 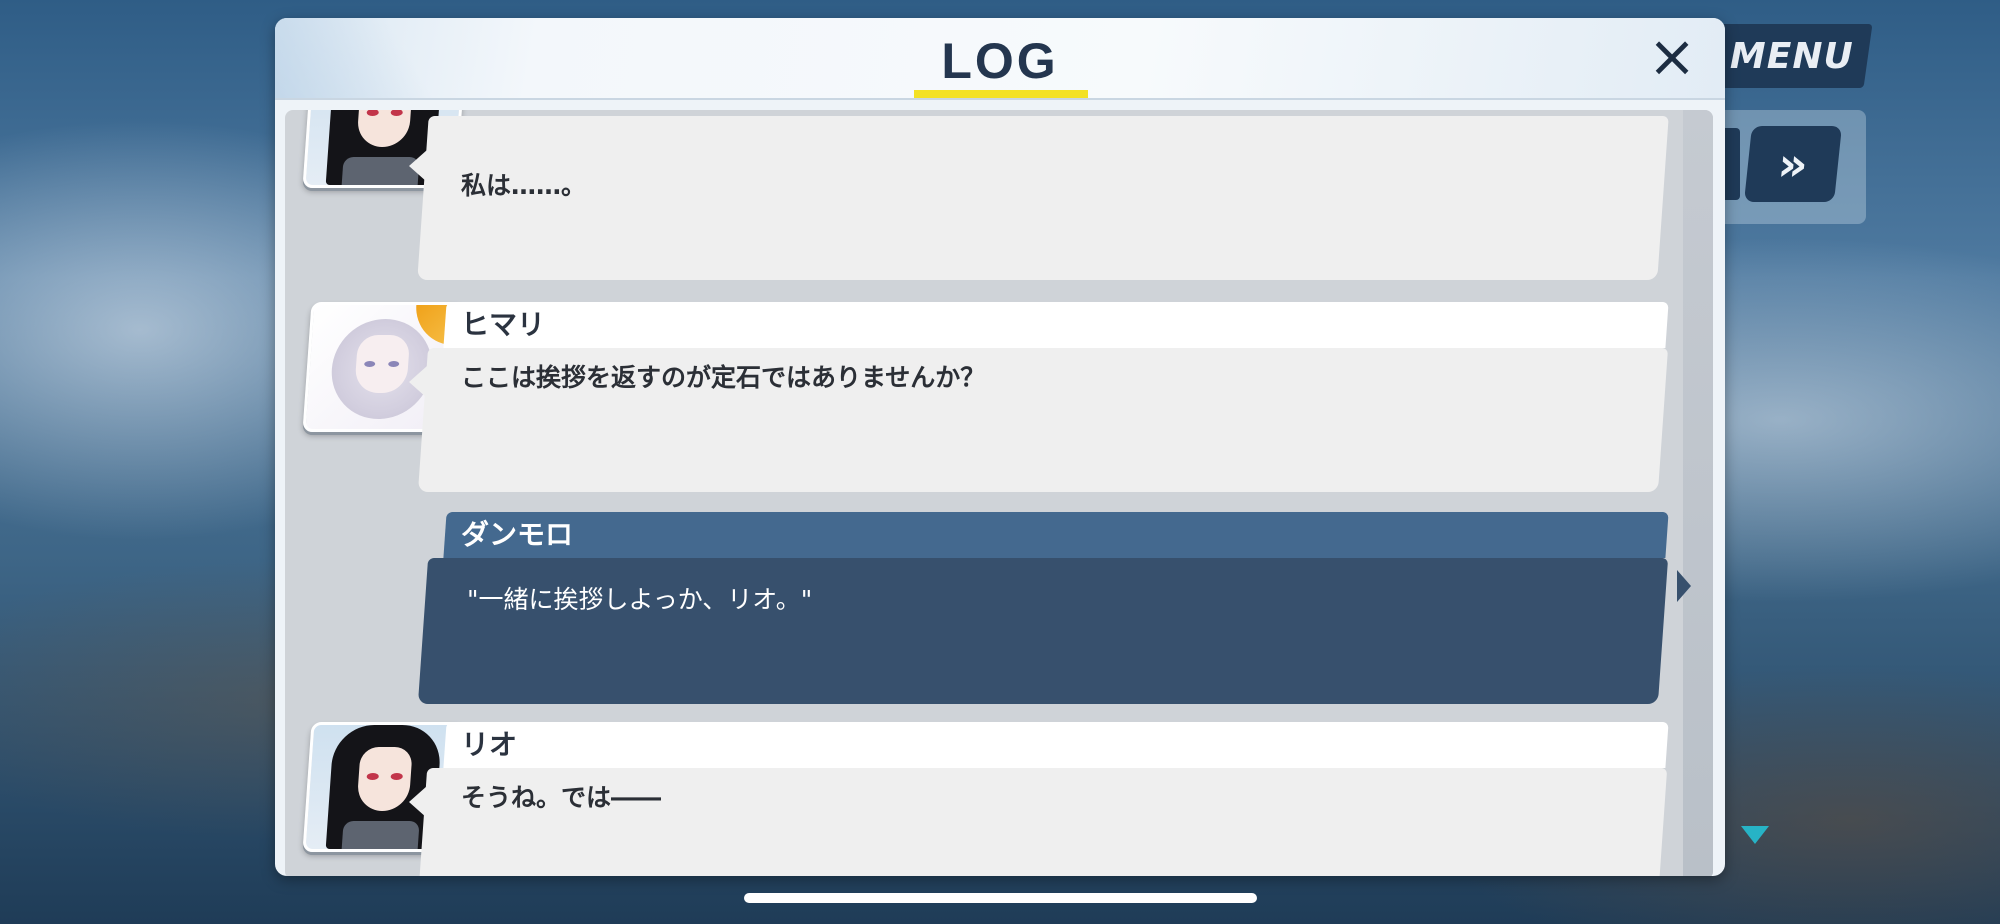 What do you see at coordinates (503, 324) in the screenshot?
I see `speaker-name: ヒマリ` at bounding box center [503, 324].